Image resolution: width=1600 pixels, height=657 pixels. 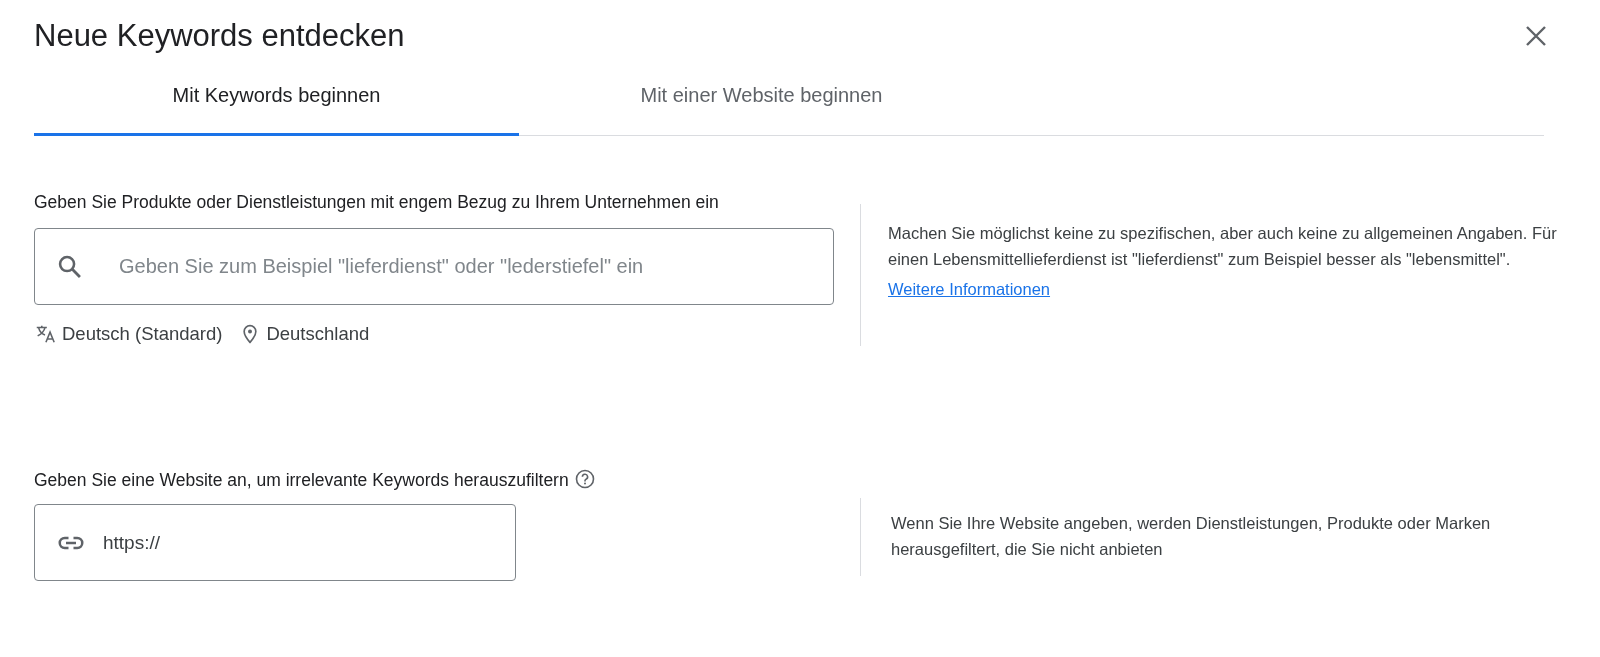 What do you see at coordinates (318, 334) in the screenshot?
I see `location-label: Deutschland` at bounding box center [318, 334].